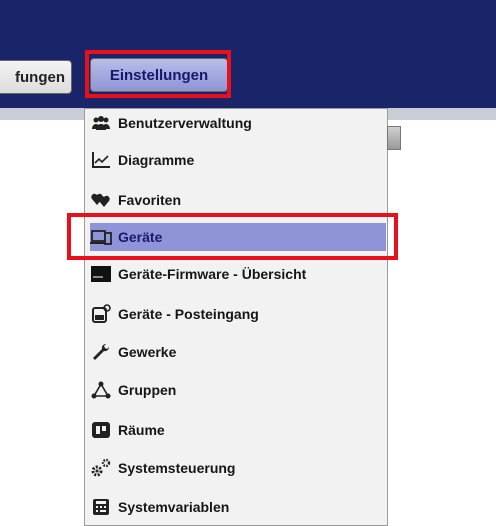 The height and width of the screenshot is (526, 496). I want to click on menu-item-systemvariablen: Systemvariablen, so click(238, 507).